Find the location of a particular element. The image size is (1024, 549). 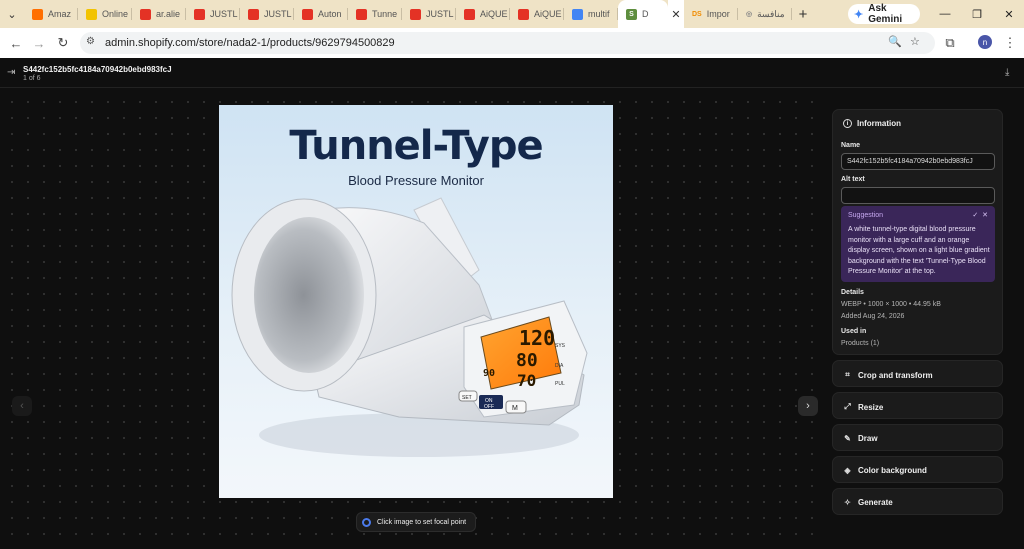

ask-gemini-button: ✦ Ask Gemini is located at coordinates (884, 14).